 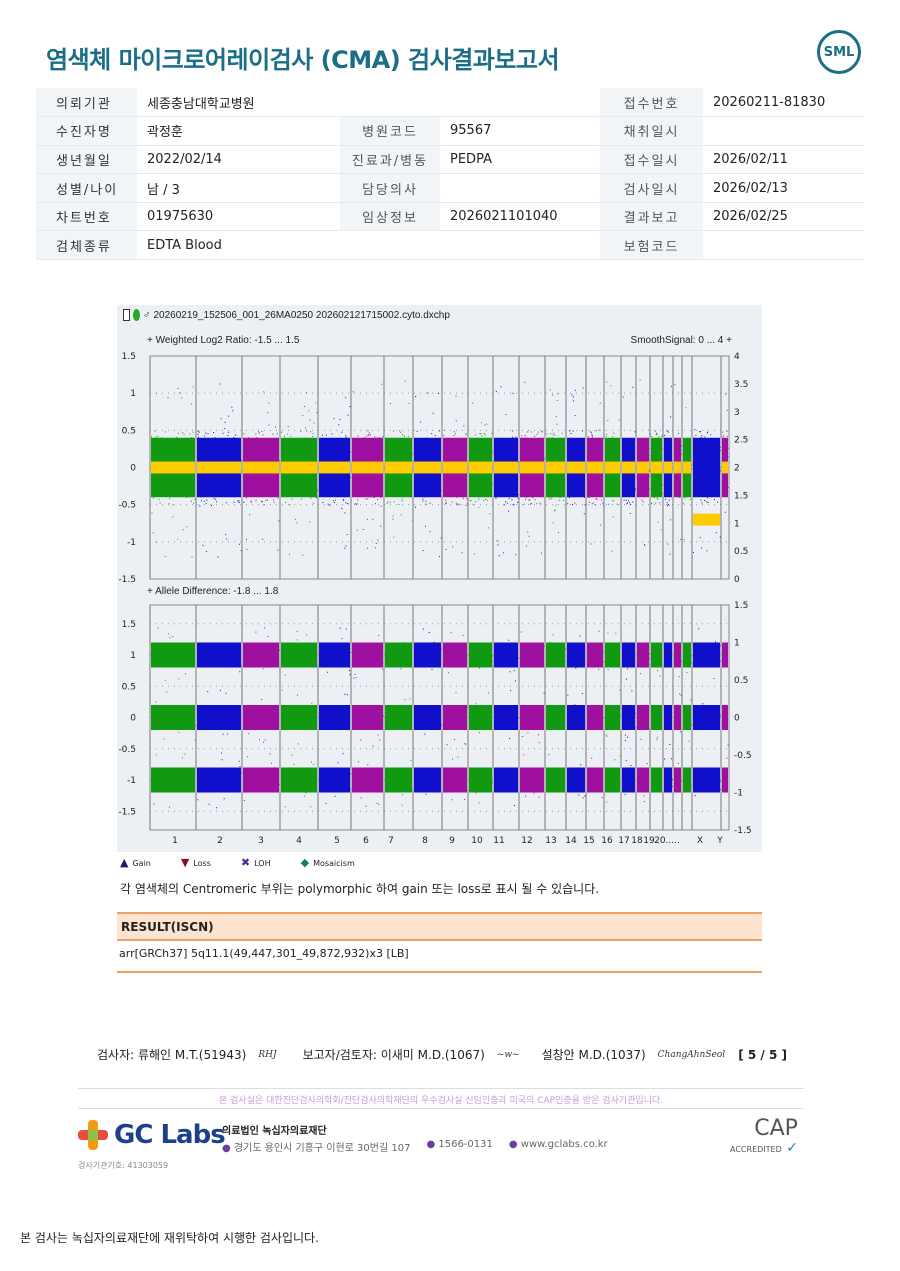 What do you see at coordinates (508, 1054) in the screenshot?
I see `reporter-signature: ~w~` at bounding box center [508, 1054].